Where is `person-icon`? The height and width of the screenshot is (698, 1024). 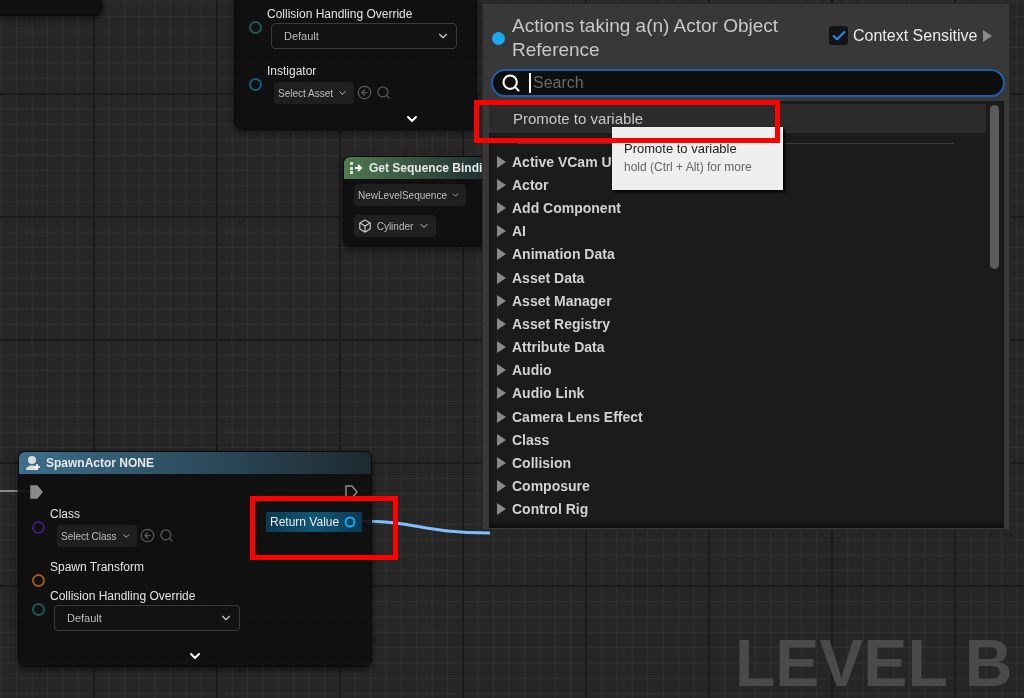
person-icon is located at coordinates (33, 463).